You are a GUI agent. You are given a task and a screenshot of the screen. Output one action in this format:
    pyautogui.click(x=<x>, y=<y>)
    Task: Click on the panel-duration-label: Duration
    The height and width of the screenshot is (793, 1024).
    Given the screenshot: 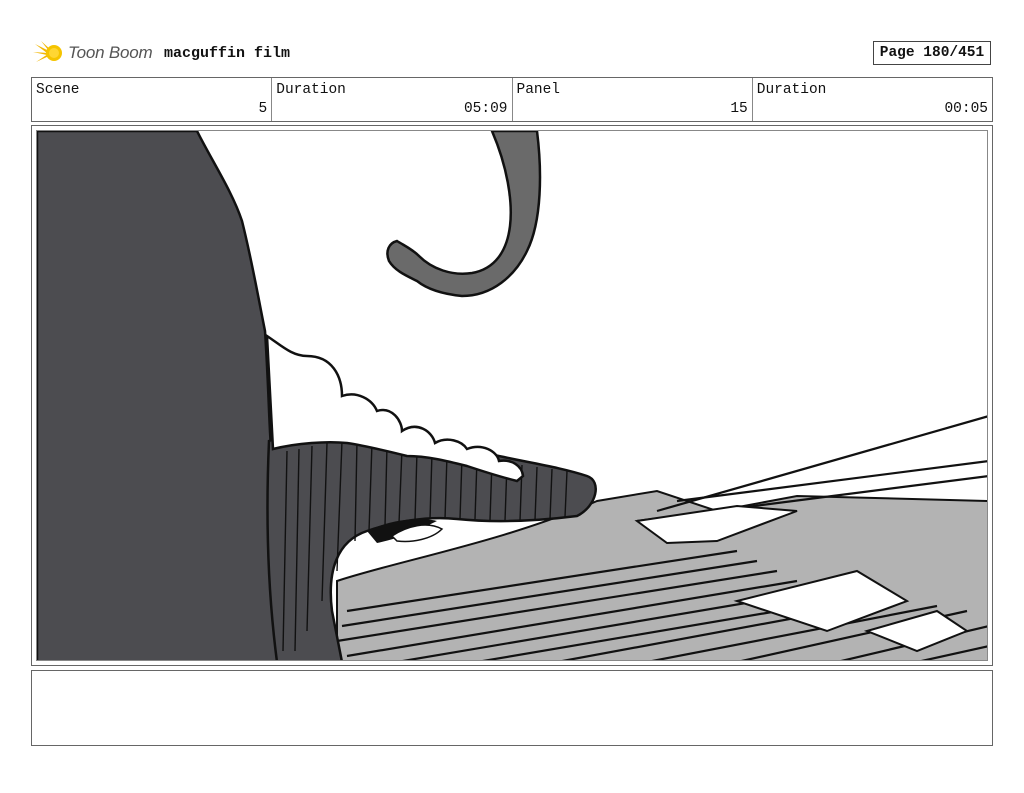 What is the action you would take?
    pyautogui.click(x=791, y=90)
    